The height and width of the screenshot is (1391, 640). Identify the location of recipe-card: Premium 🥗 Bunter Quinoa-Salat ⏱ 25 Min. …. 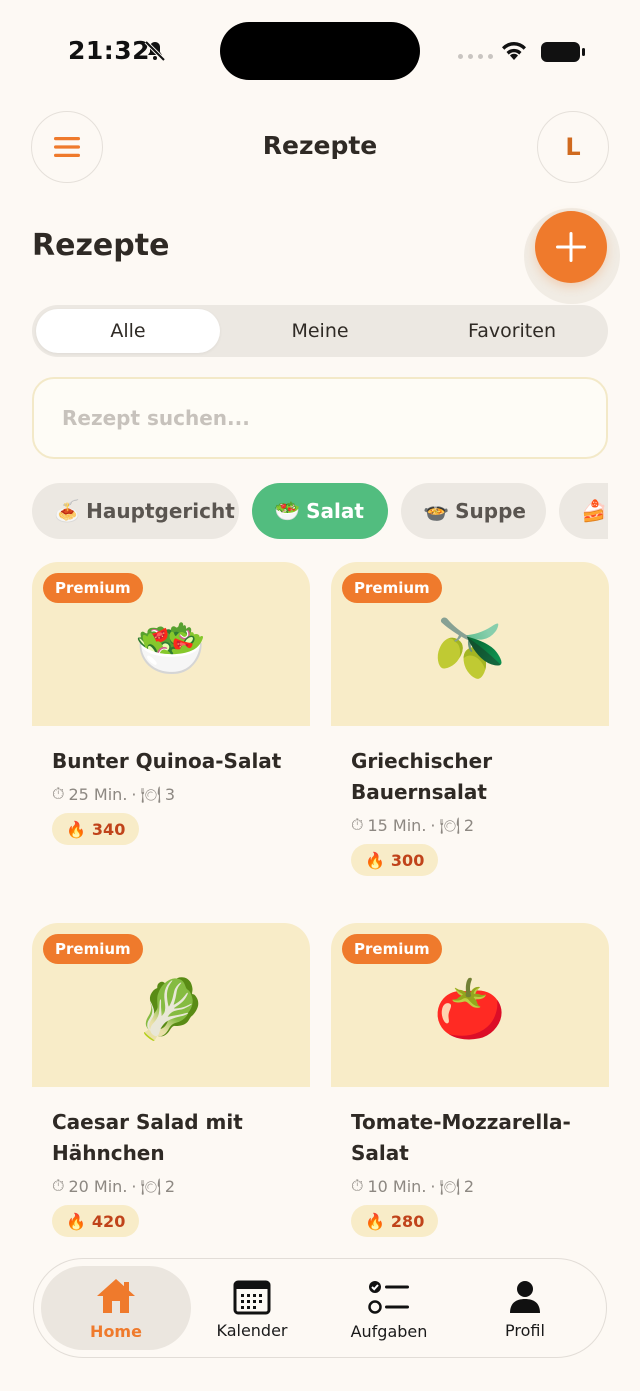
(171, 703).